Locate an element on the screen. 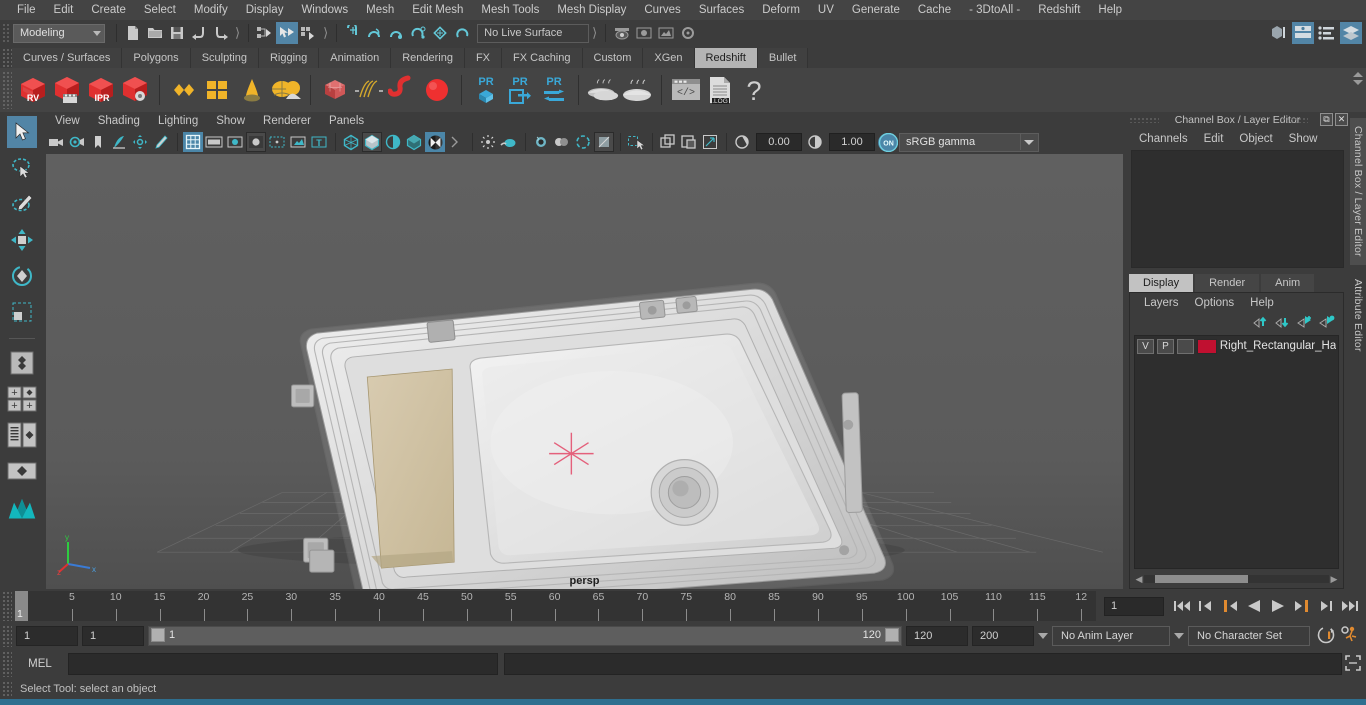  shelf-tab-animation: Animation is located at coordinates (355, 58).